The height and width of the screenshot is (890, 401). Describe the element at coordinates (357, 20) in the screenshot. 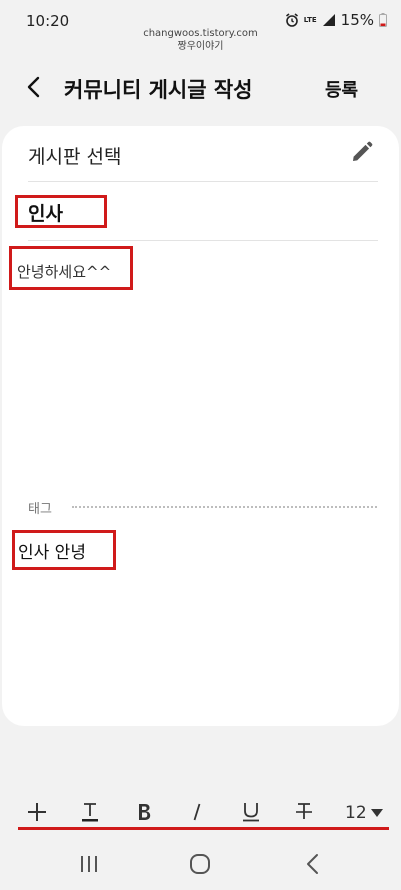

I see `battery-percent: 15%` at that location.